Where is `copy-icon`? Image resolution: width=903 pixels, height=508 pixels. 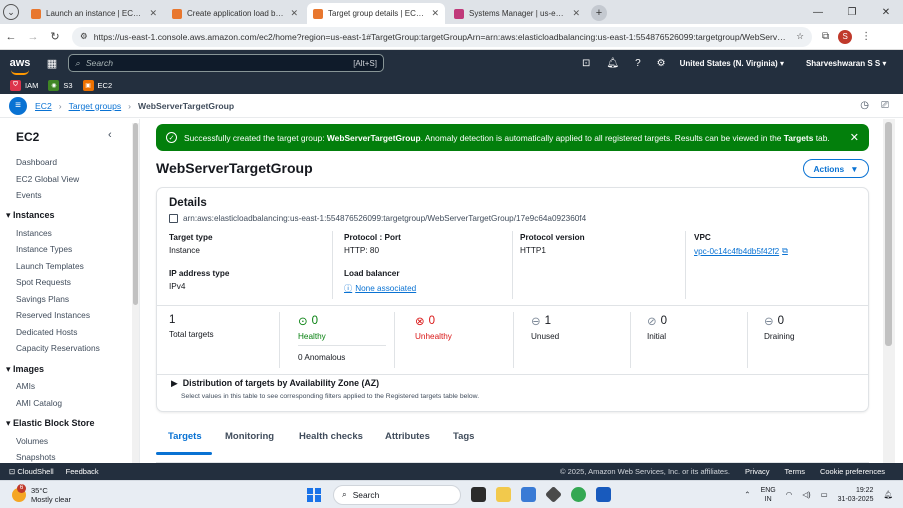 copy-icon is located at coordinates (173, 218).